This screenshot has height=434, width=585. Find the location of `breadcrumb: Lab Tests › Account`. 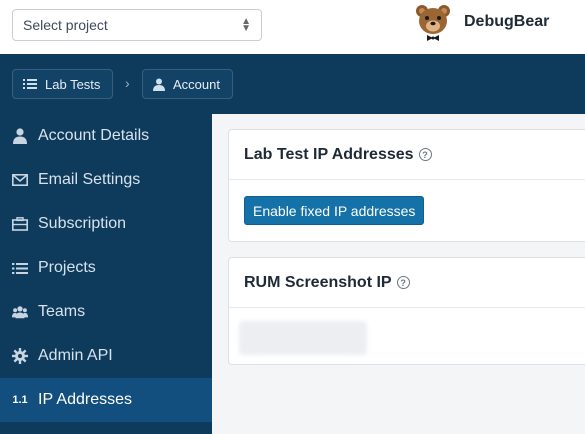

breadcrumb: Lab Tests › Account is located at coordinates (292, 84).